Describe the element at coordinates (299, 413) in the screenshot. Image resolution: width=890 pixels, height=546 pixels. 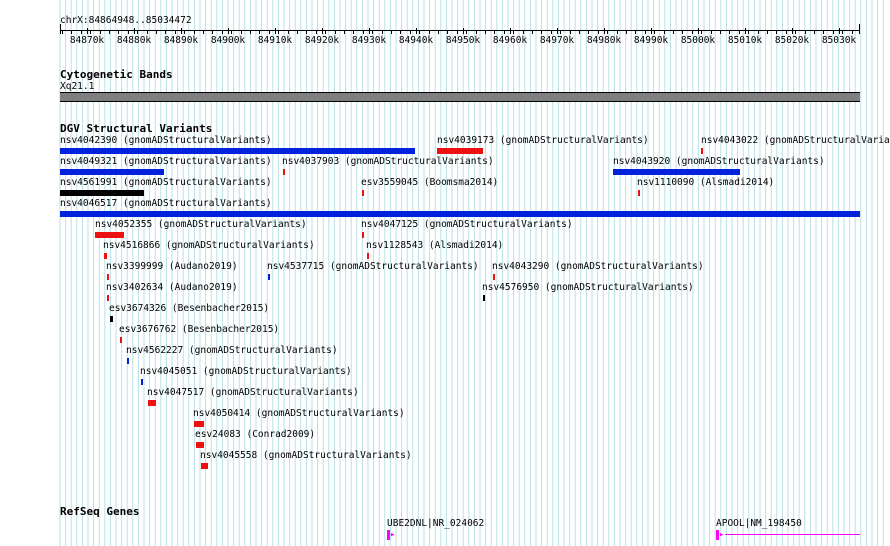
I see `variant-label: nsv4050414 (gnomADStructuralVariants)` at that location.